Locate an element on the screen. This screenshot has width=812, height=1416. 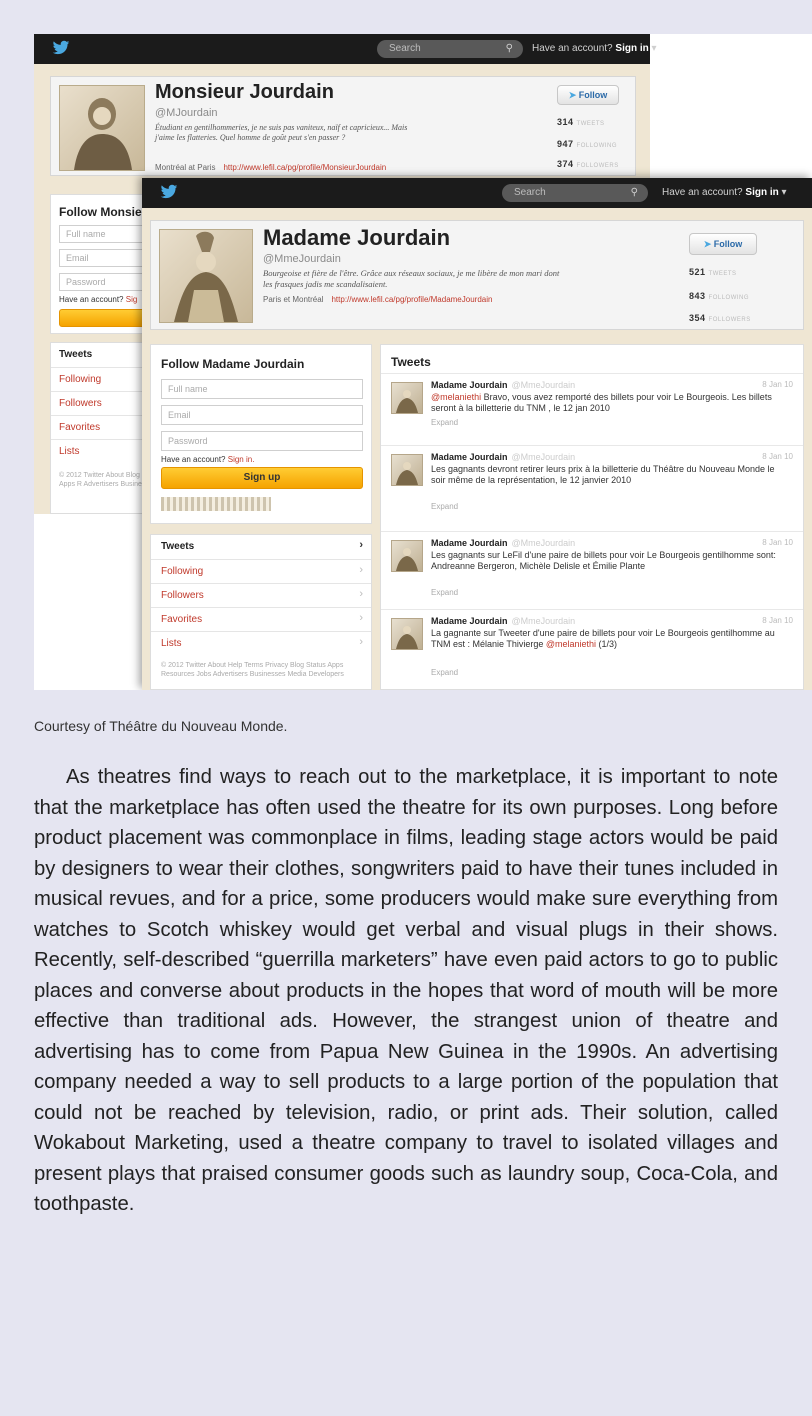
front-stat-followers: 354 FOLLOWERS is located at coordinates (720, 318).